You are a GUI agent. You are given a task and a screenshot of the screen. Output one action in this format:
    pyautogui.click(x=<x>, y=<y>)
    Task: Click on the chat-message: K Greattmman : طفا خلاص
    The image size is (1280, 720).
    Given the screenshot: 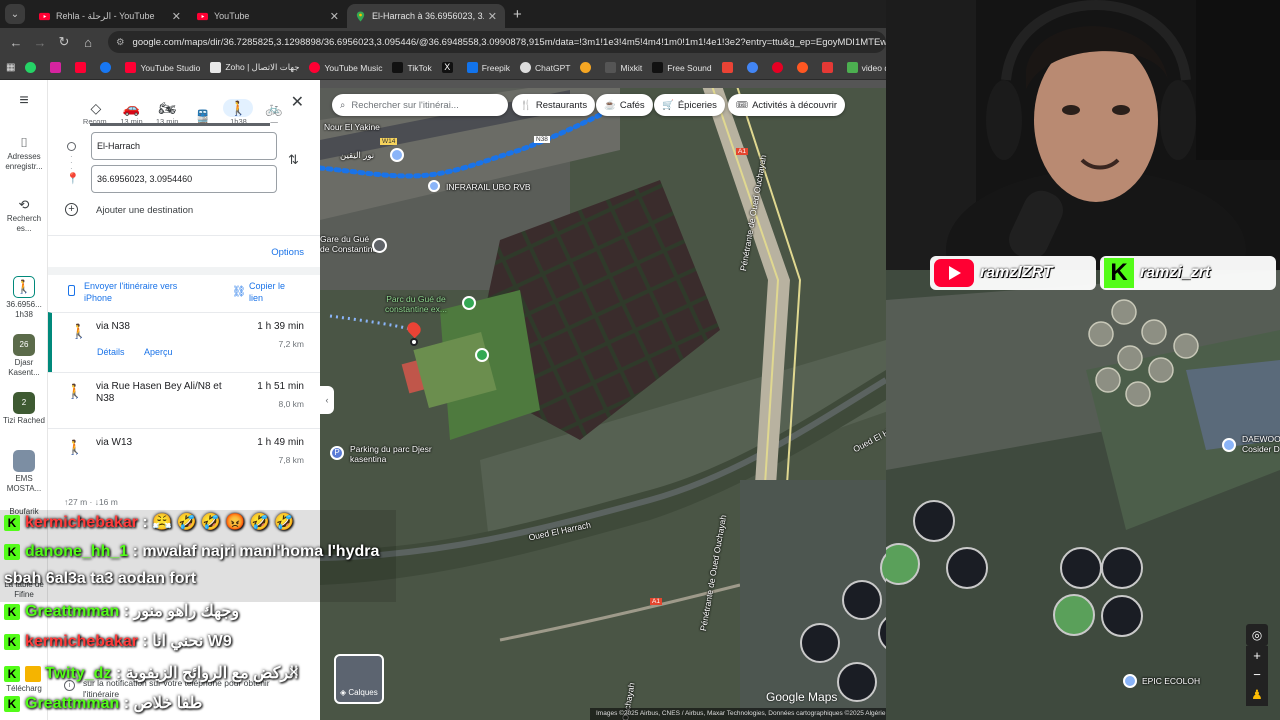 What is the action you would take?
    pyautogui.click(x=103, y=703)
    